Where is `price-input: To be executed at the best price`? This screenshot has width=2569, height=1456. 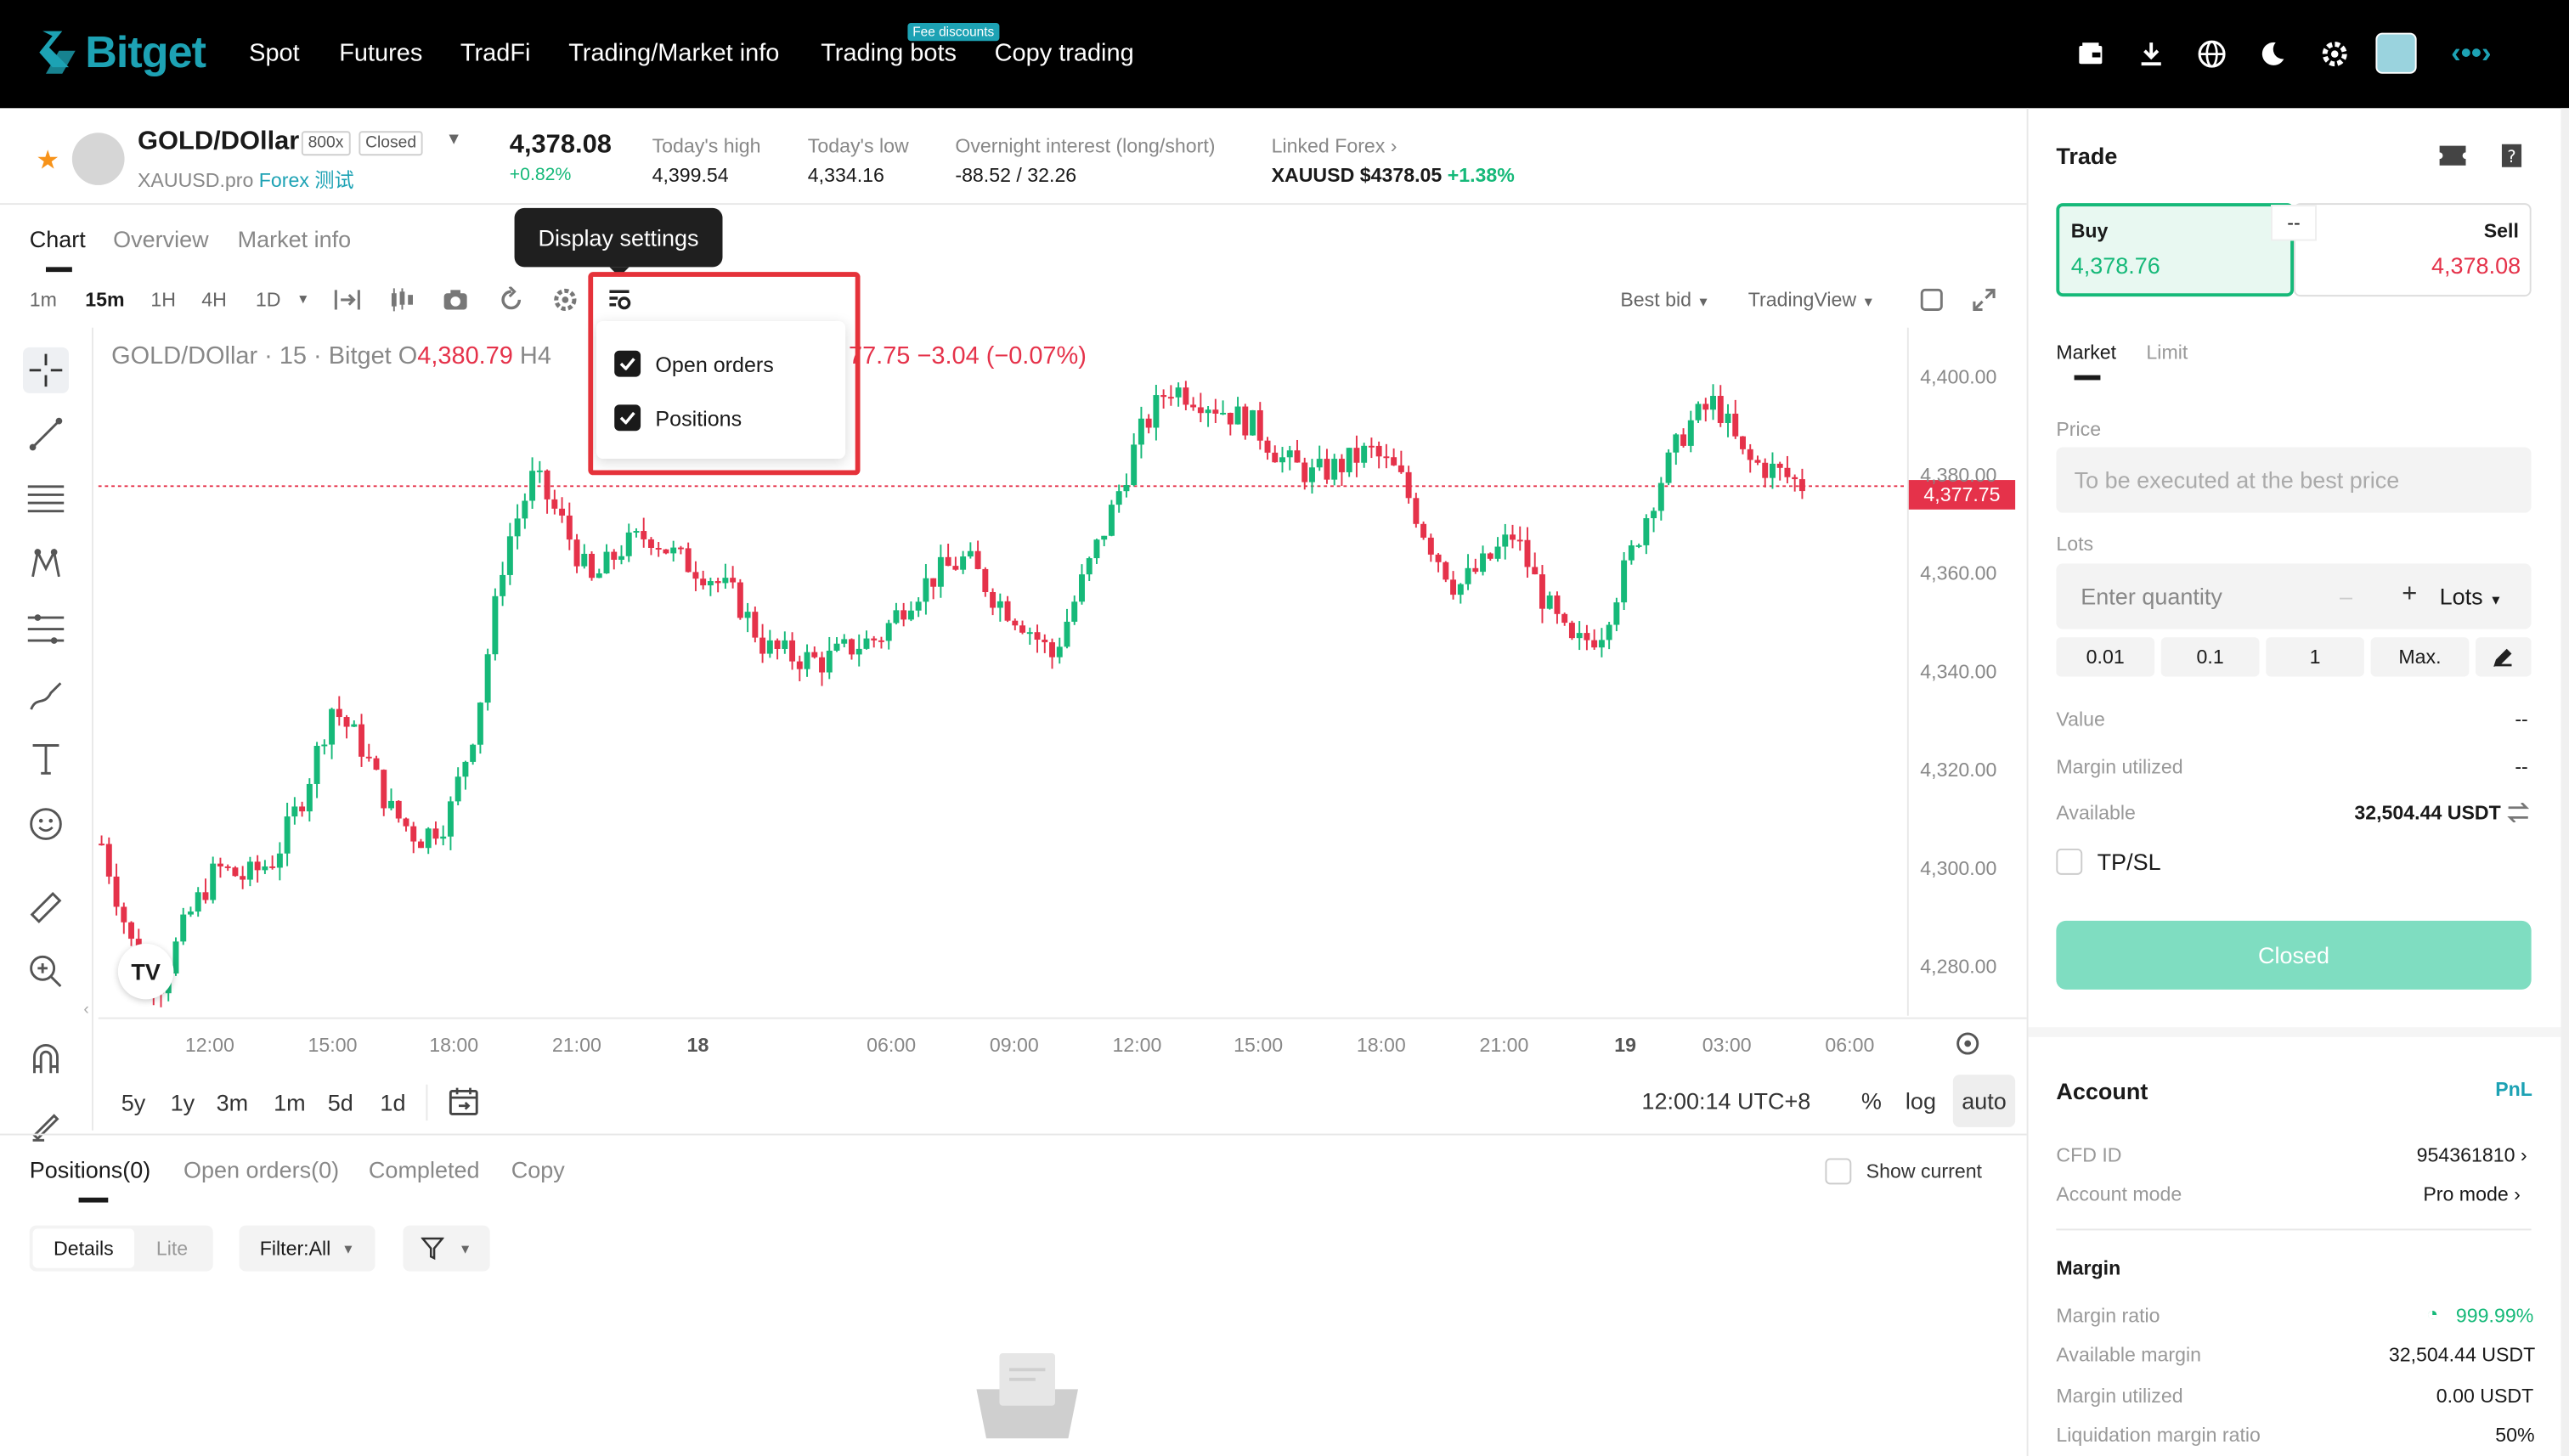
price-input: To be executed at the best price is located at coordinates (2294, 480).